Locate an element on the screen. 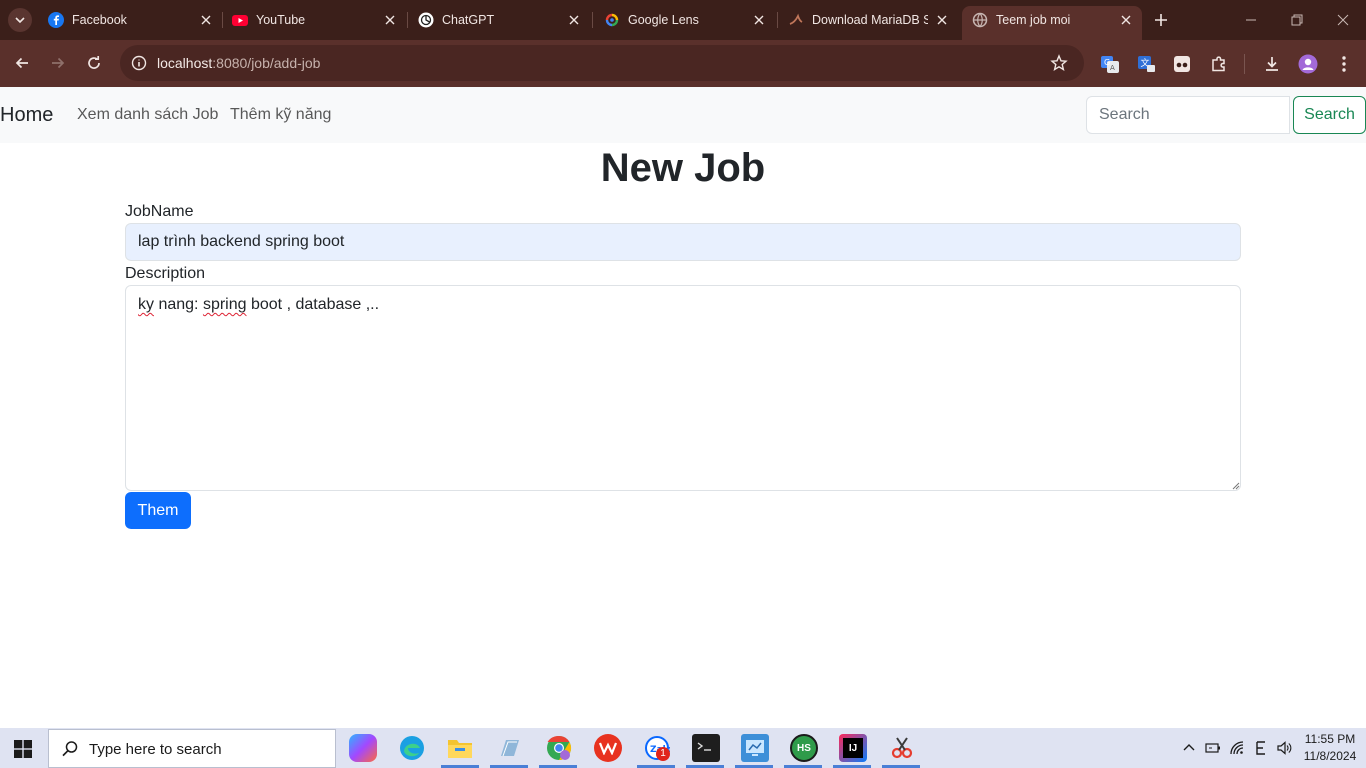 This screenshot has height=768, width=1366. url-text: localhost:8080/job/add-job is located at coordinates (238, 63).